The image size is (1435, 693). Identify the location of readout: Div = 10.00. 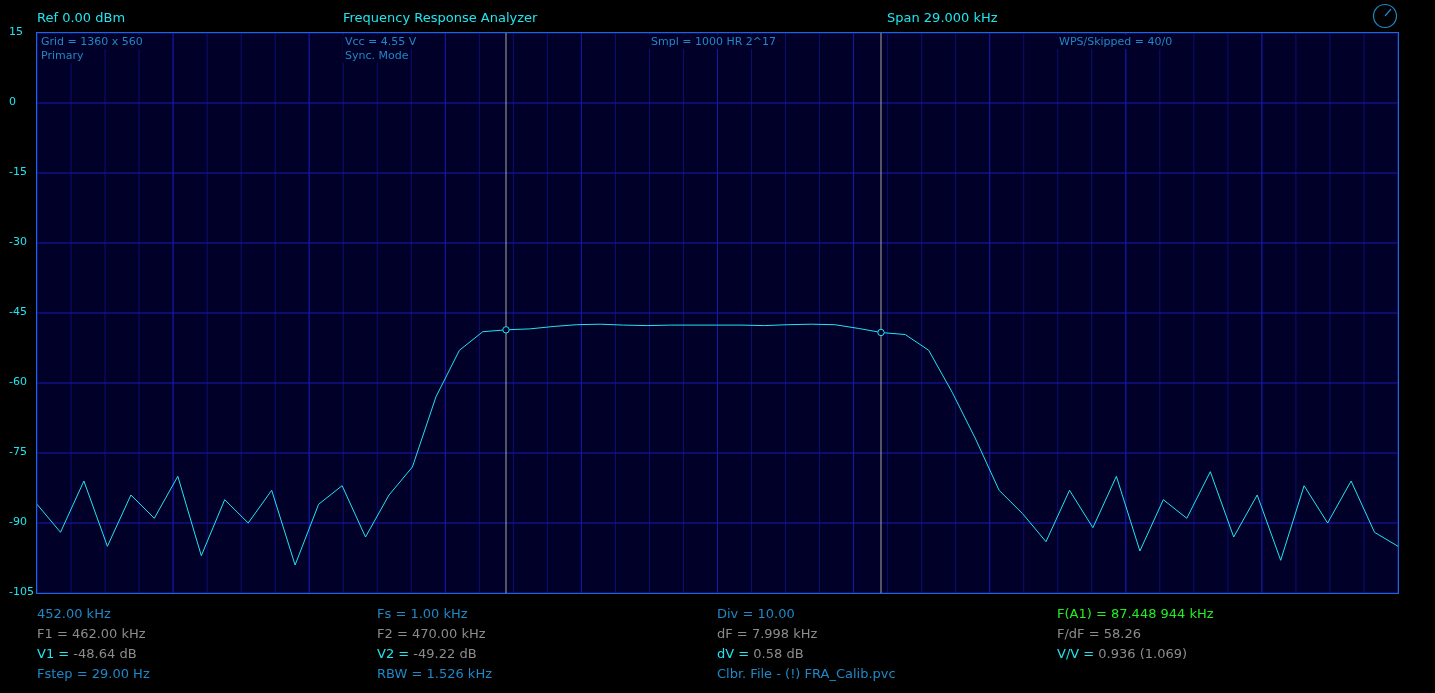
(756, 614).